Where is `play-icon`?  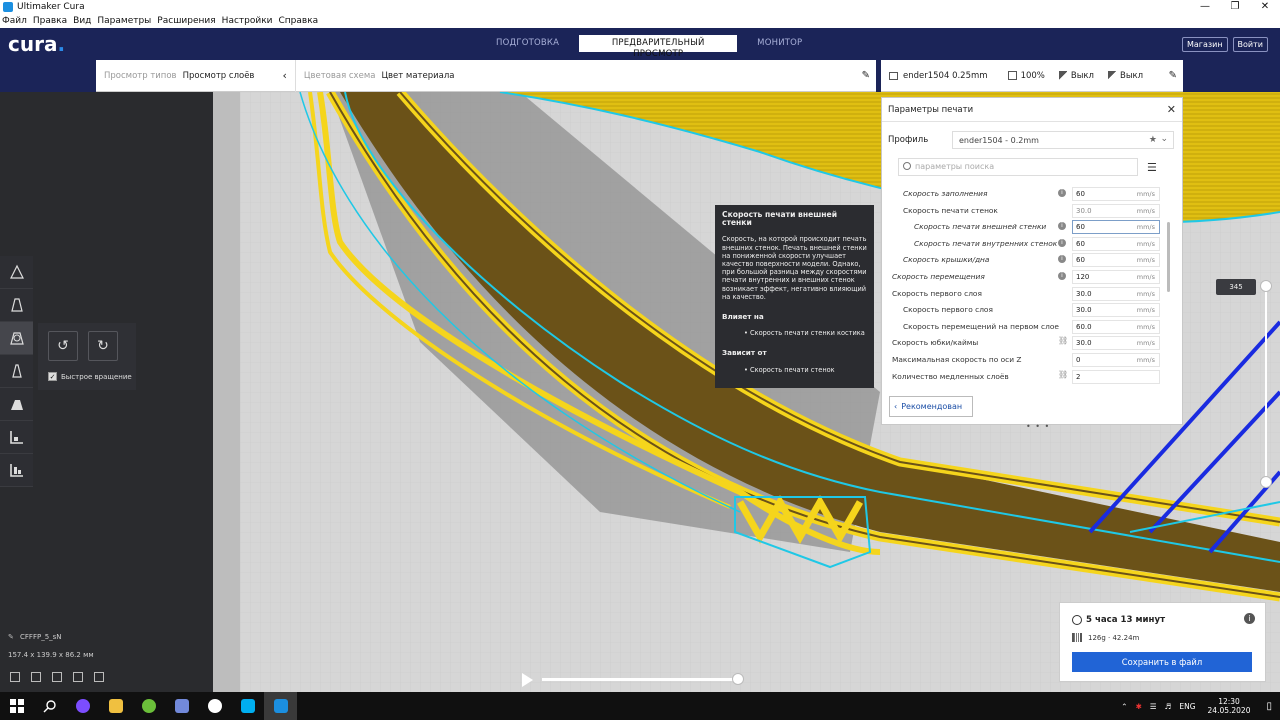
play-icon is located at coordinates (527, 680).